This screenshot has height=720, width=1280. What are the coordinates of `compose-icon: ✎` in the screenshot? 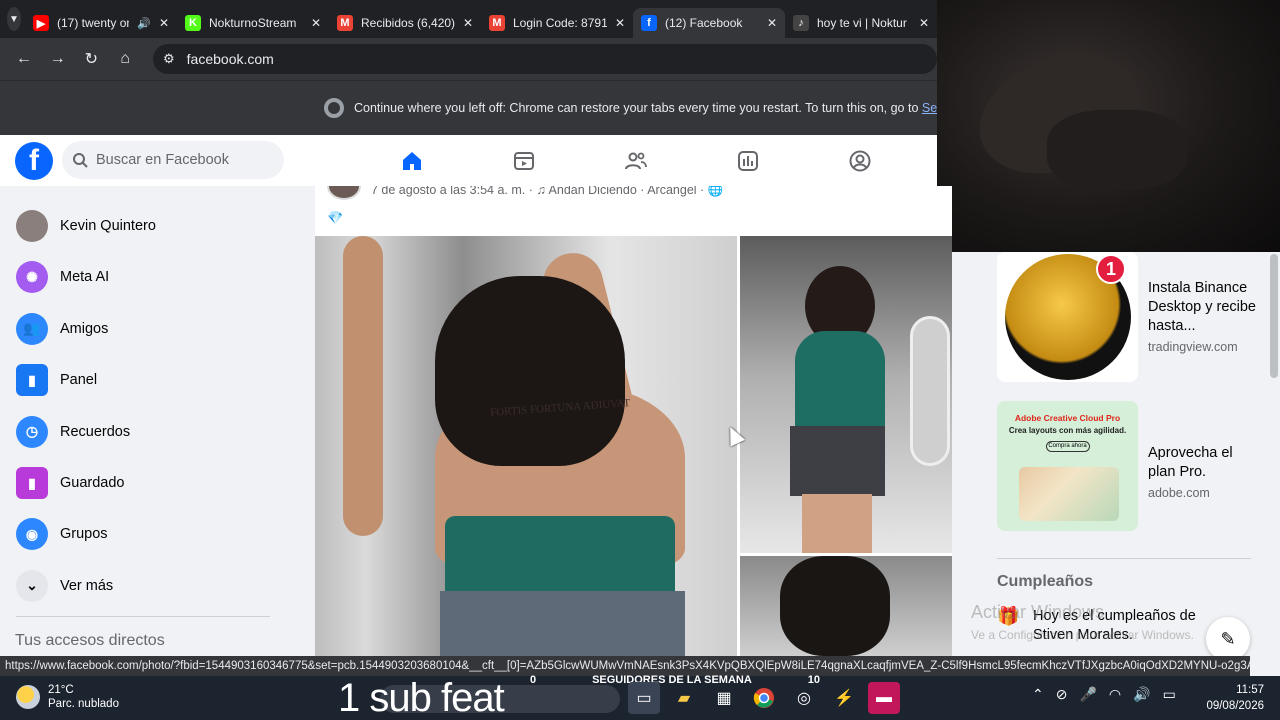 It's located at (1228, 638).